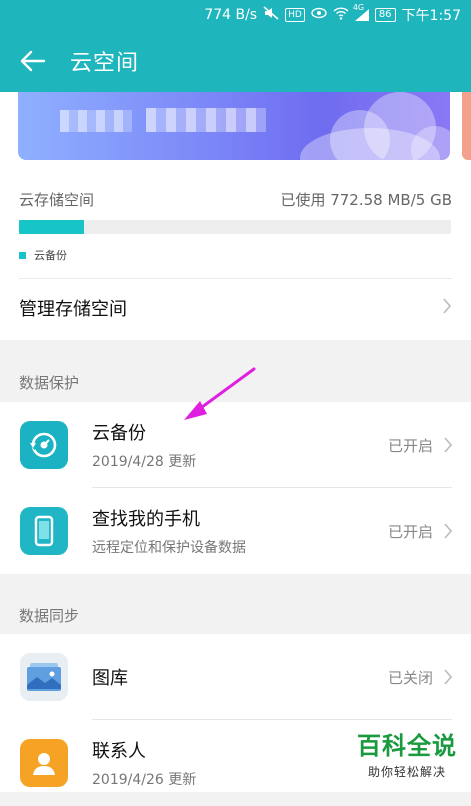 The height and width of the screenshot is (806, 471). Describe the element at coordinates (49, 616) in the screenshot. I see `section-title-data-sync: 数据同步` at that location.